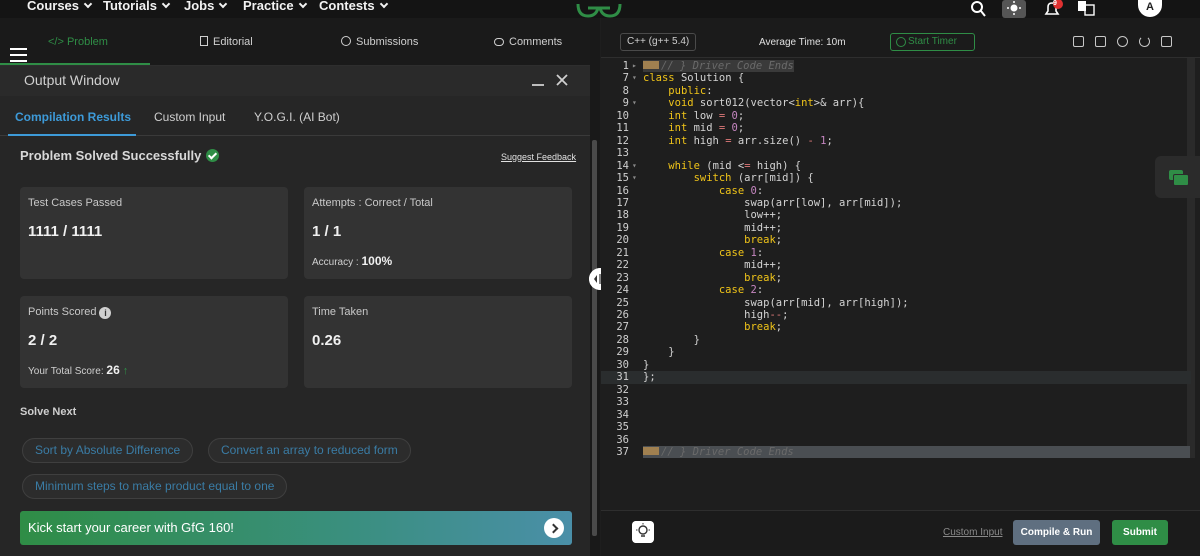 The height and width of the screenshot is (556, 1200). What do you see at coordinates (60, 9) in the screenshot?
I see `nav-courses: Courses` at bounding box center [60, 9].